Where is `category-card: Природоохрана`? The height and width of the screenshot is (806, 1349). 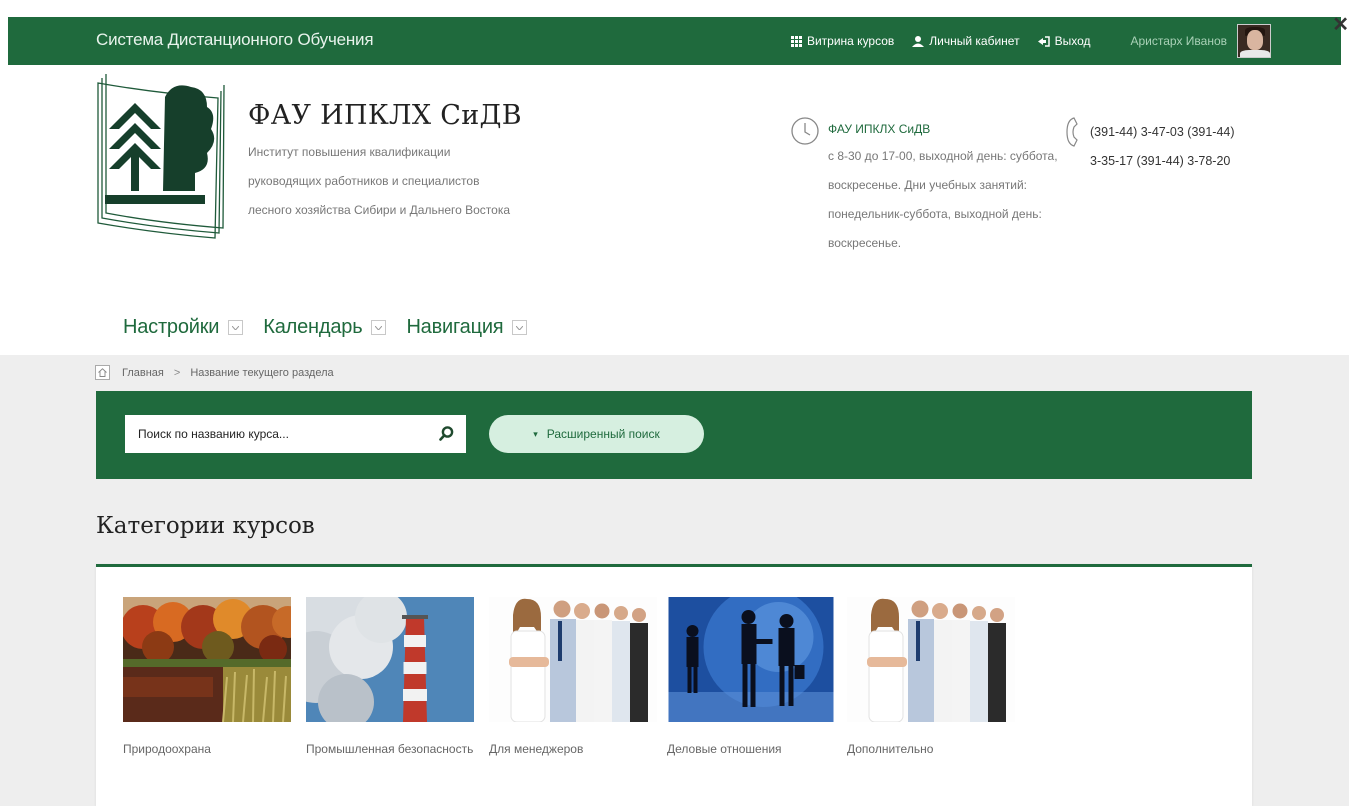
category-card: Природоохрана is located at coordinates (212, 676).